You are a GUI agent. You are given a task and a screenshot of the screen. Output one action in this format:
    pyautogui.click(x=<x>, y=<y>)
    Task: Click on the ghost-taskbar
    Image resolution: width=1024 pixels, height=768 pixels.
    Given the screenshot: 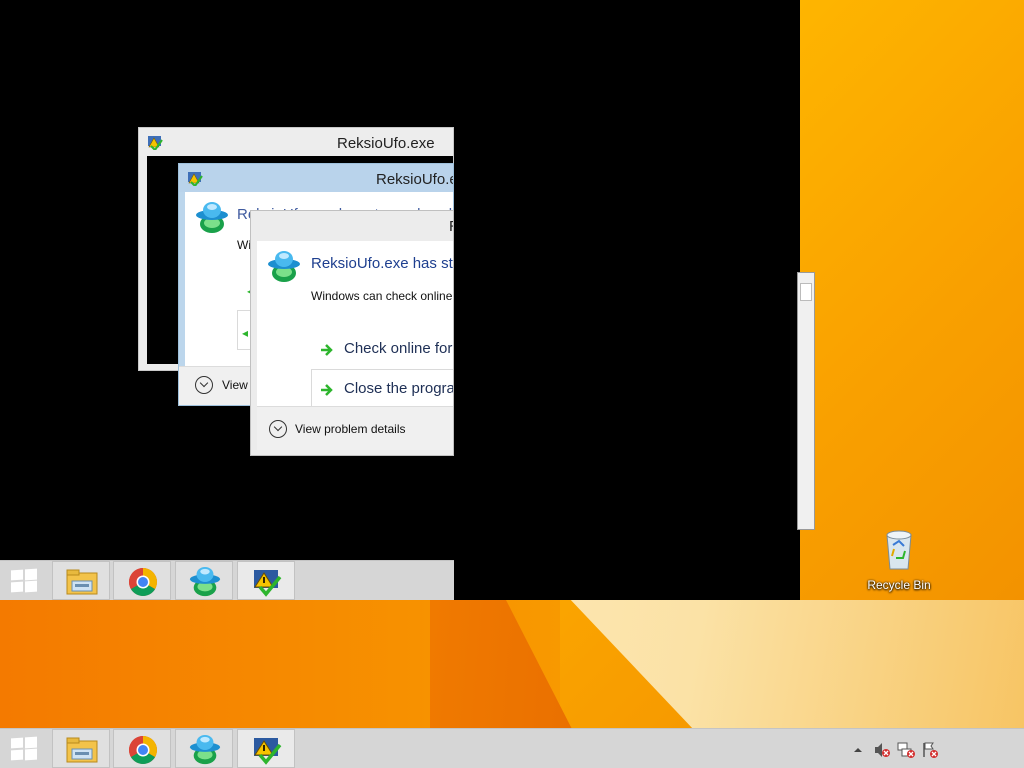 What is the action you would take?
    pyautogui.click(x=227, y=580)
    